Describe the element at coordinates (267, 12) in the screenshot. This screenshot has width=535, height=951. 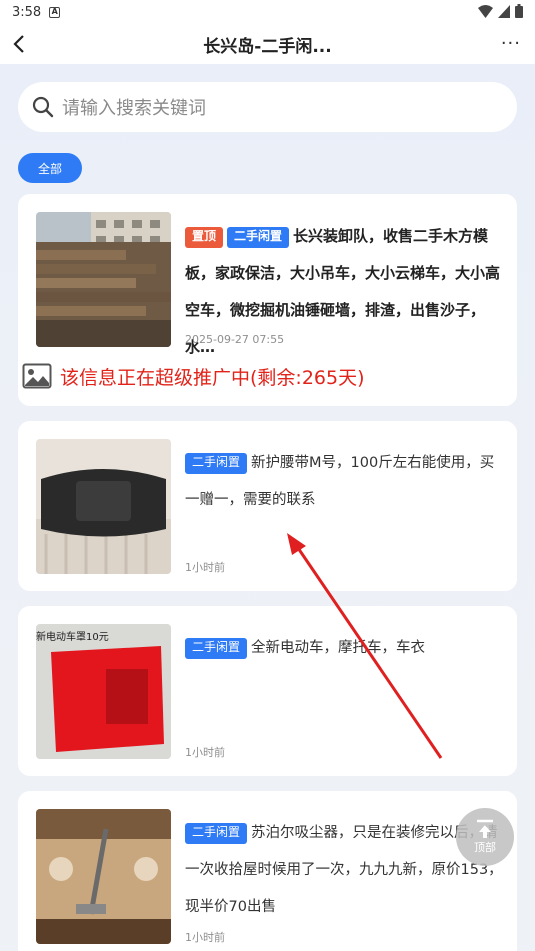
I see `status-bar: 3:58 A` at that location.